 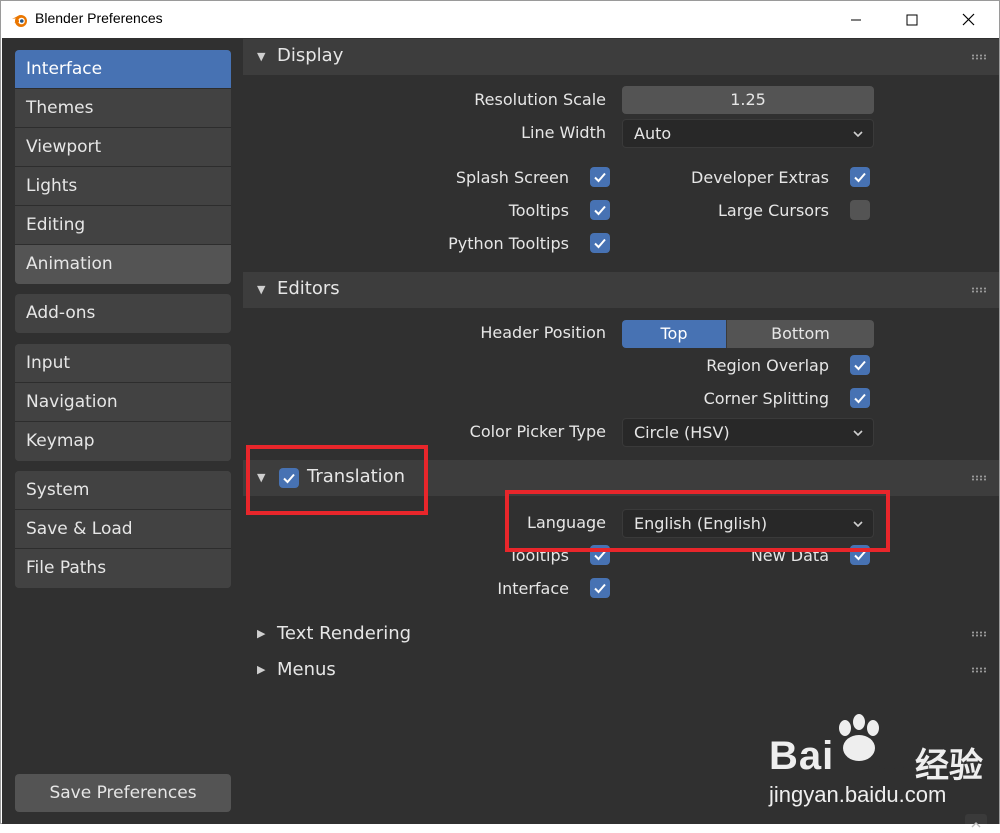 I want to click on sidebar-item-animation: Animation, so click(x=123, y=264).